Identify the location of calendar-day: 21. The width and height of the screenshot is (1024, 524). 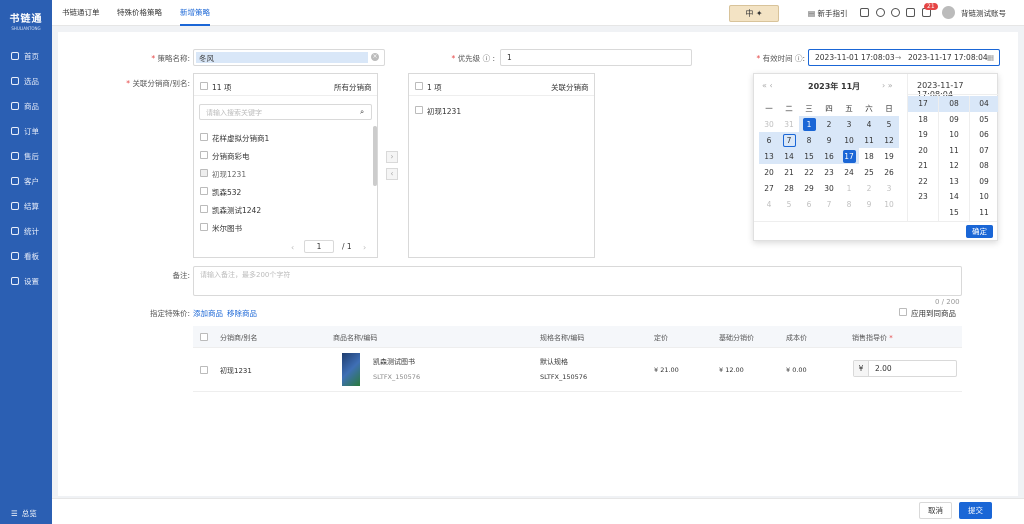
(789, 172).